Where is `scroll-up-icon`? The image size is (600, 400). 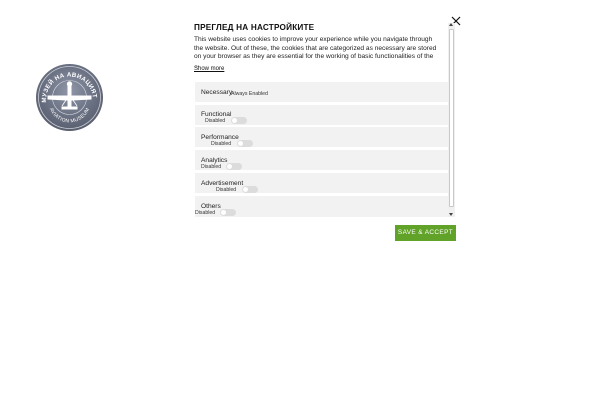
scroll-up-icon is located at coordinates (451, 24).